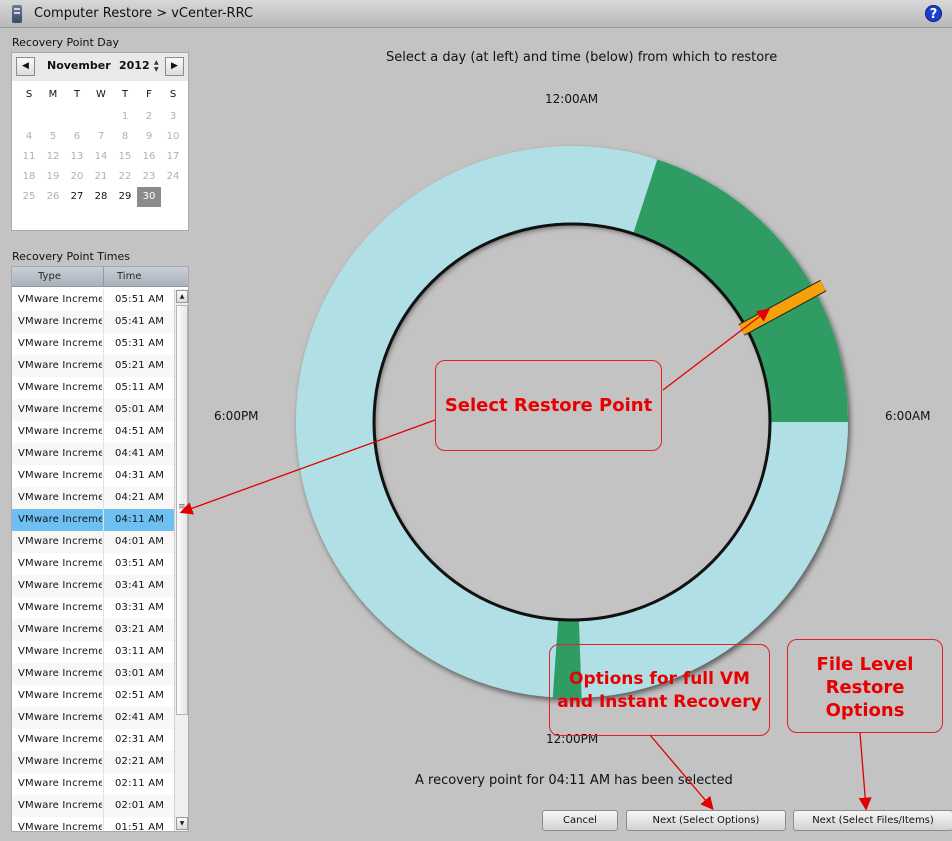 This screenshot has width=952, height=841. What do you see at coordinates (149, 197) in the screenshot?
I see `calendar-day: 30` at bounding box center [149, 197].